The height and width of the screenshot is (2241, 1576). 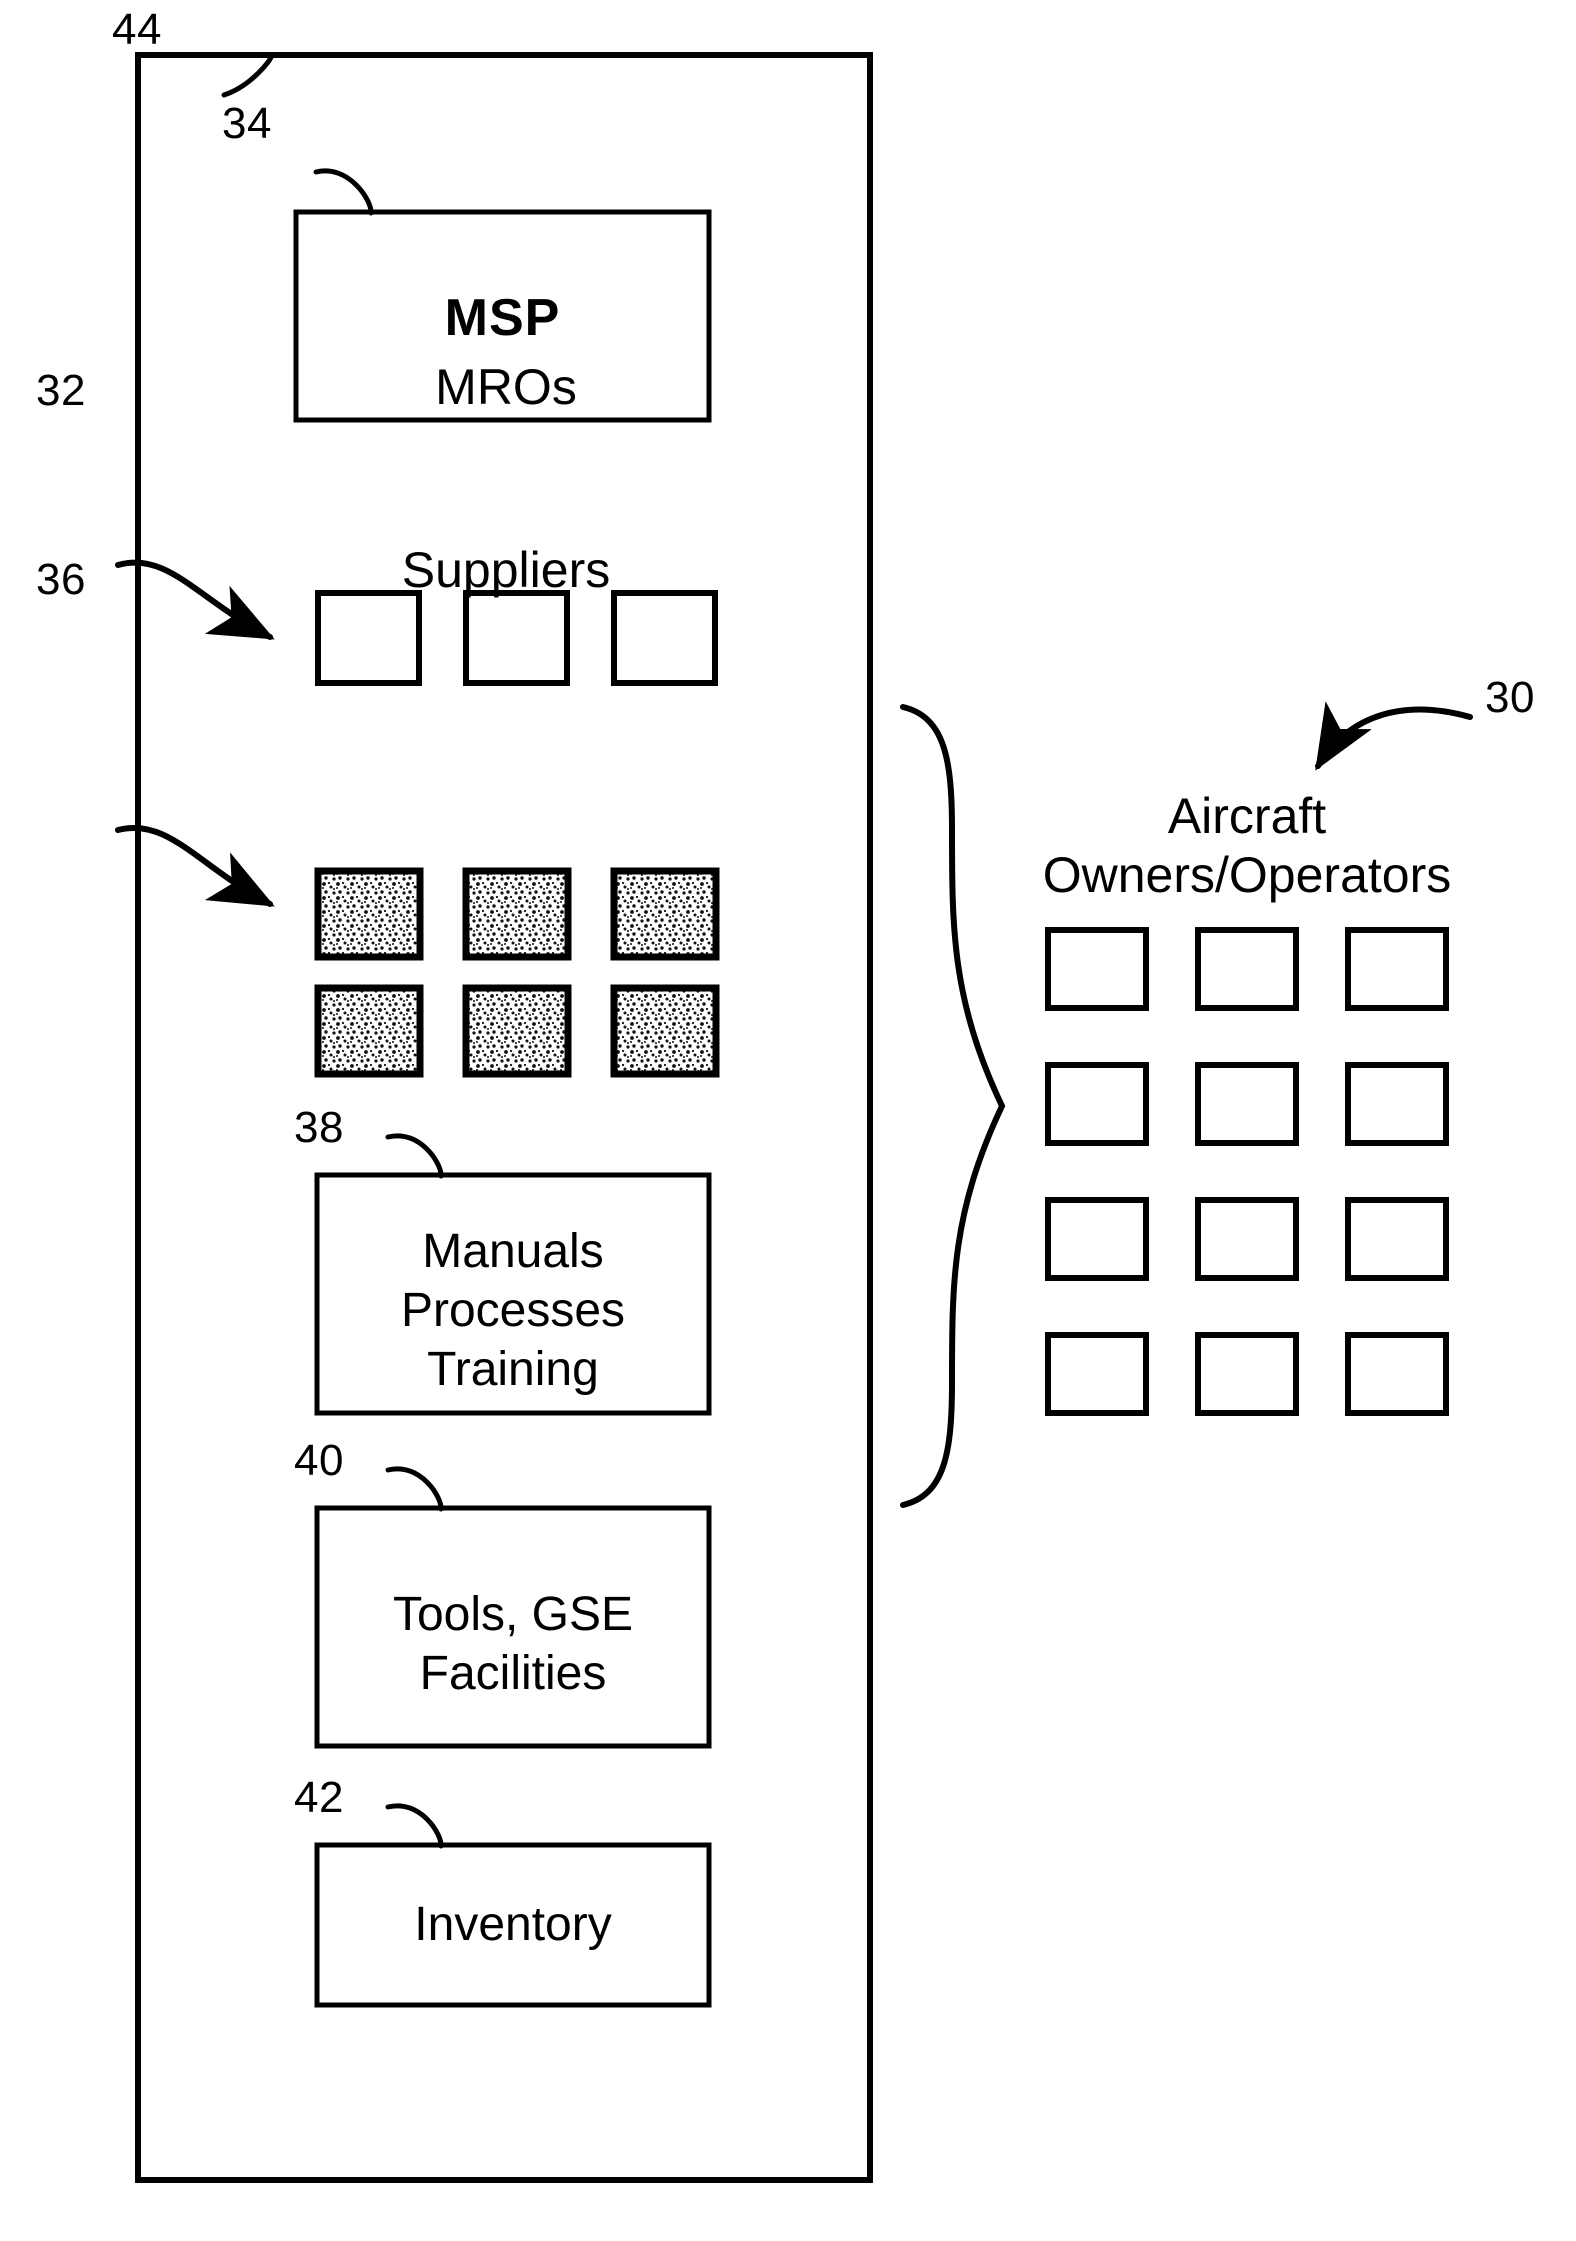 What do you see at coordinates (513, 1614) in the screenshot?
I see `tools-box-line-1: Tools, GSE` at bounding box center [513, 1614].